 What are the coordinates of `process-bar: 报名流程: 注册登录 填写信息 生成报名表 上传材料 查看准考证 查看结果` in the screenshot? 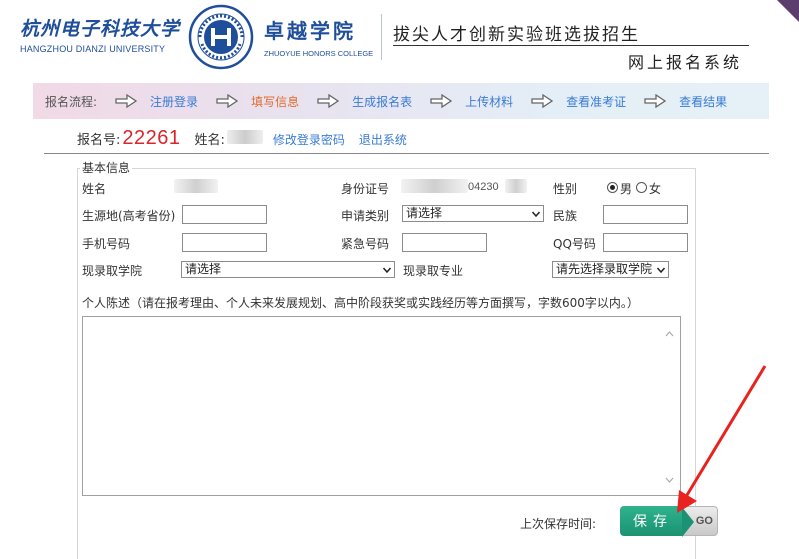 It's located at (401, 101).